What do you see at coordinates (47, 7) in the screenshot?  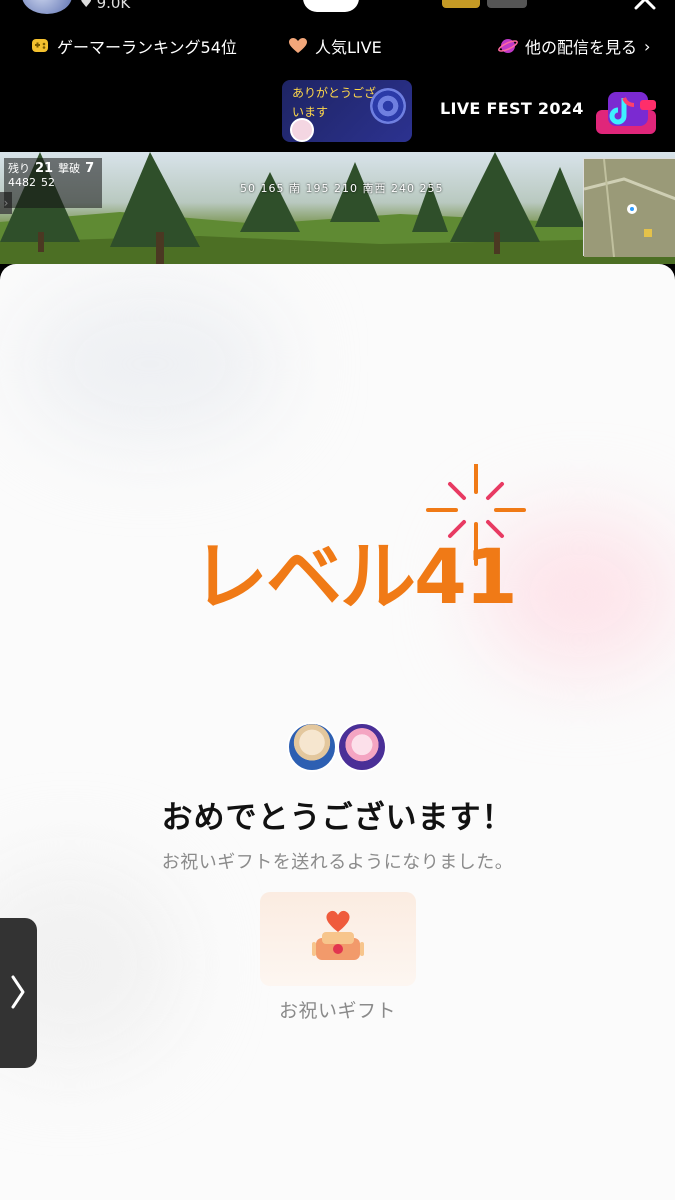 I see `host-avatar` at bounding box center [47, 7].